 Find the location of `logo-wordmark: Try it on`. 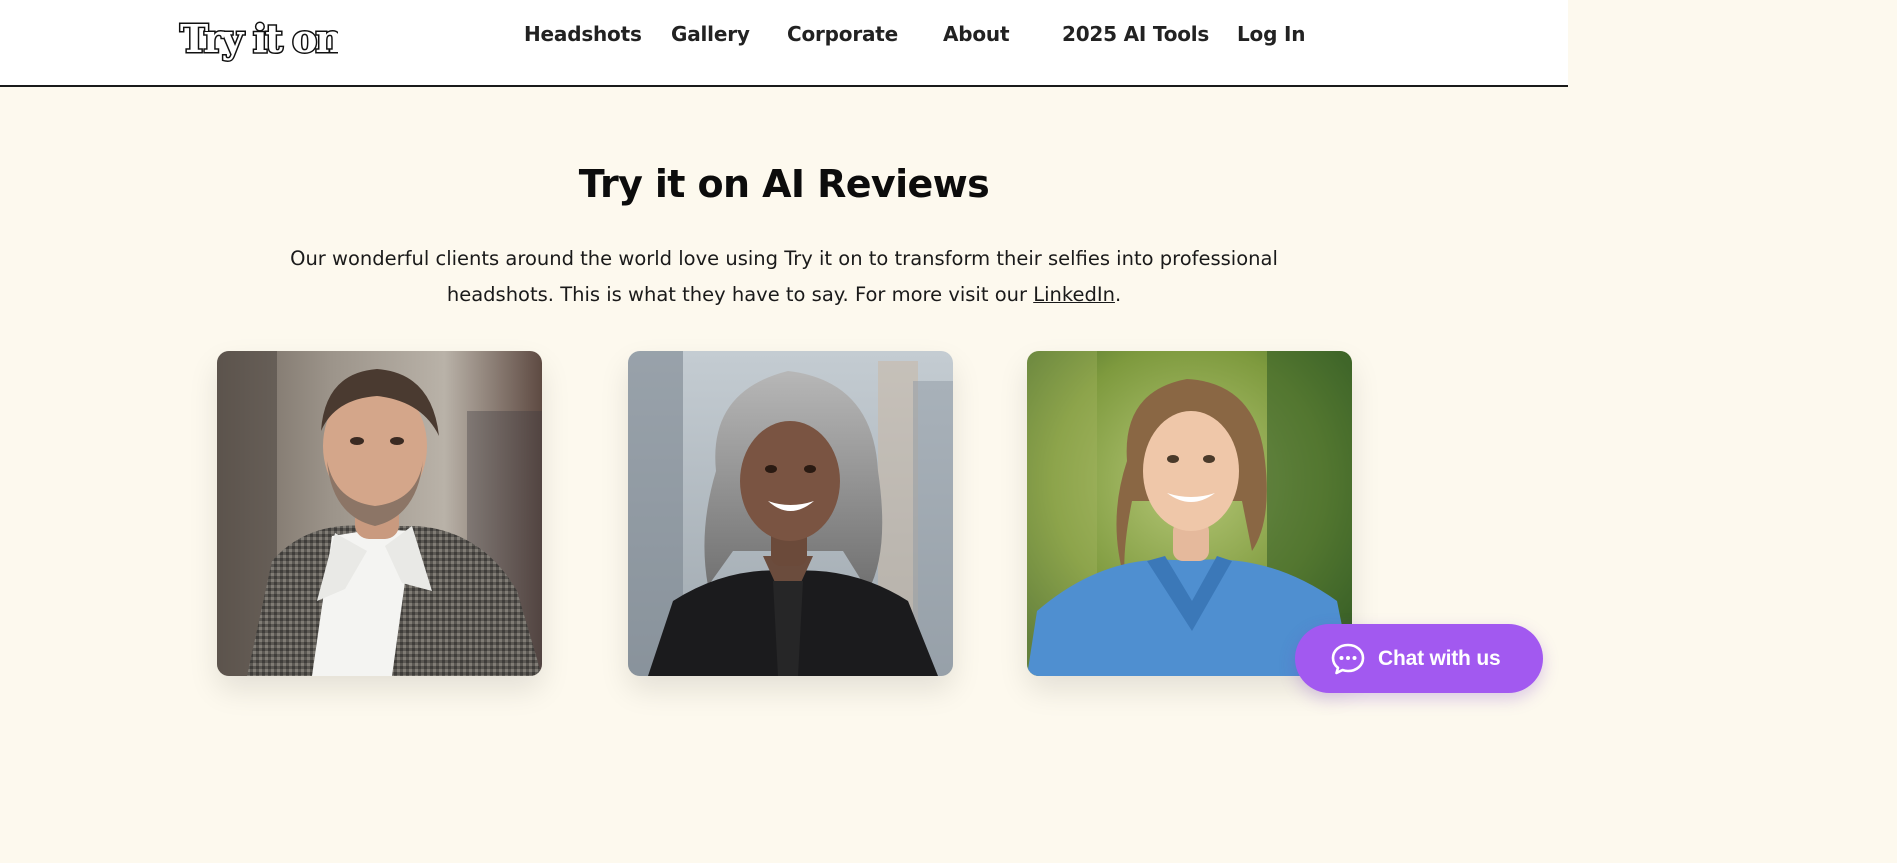

logo-wordmark: Try it on is located at coordinates (259, 39).